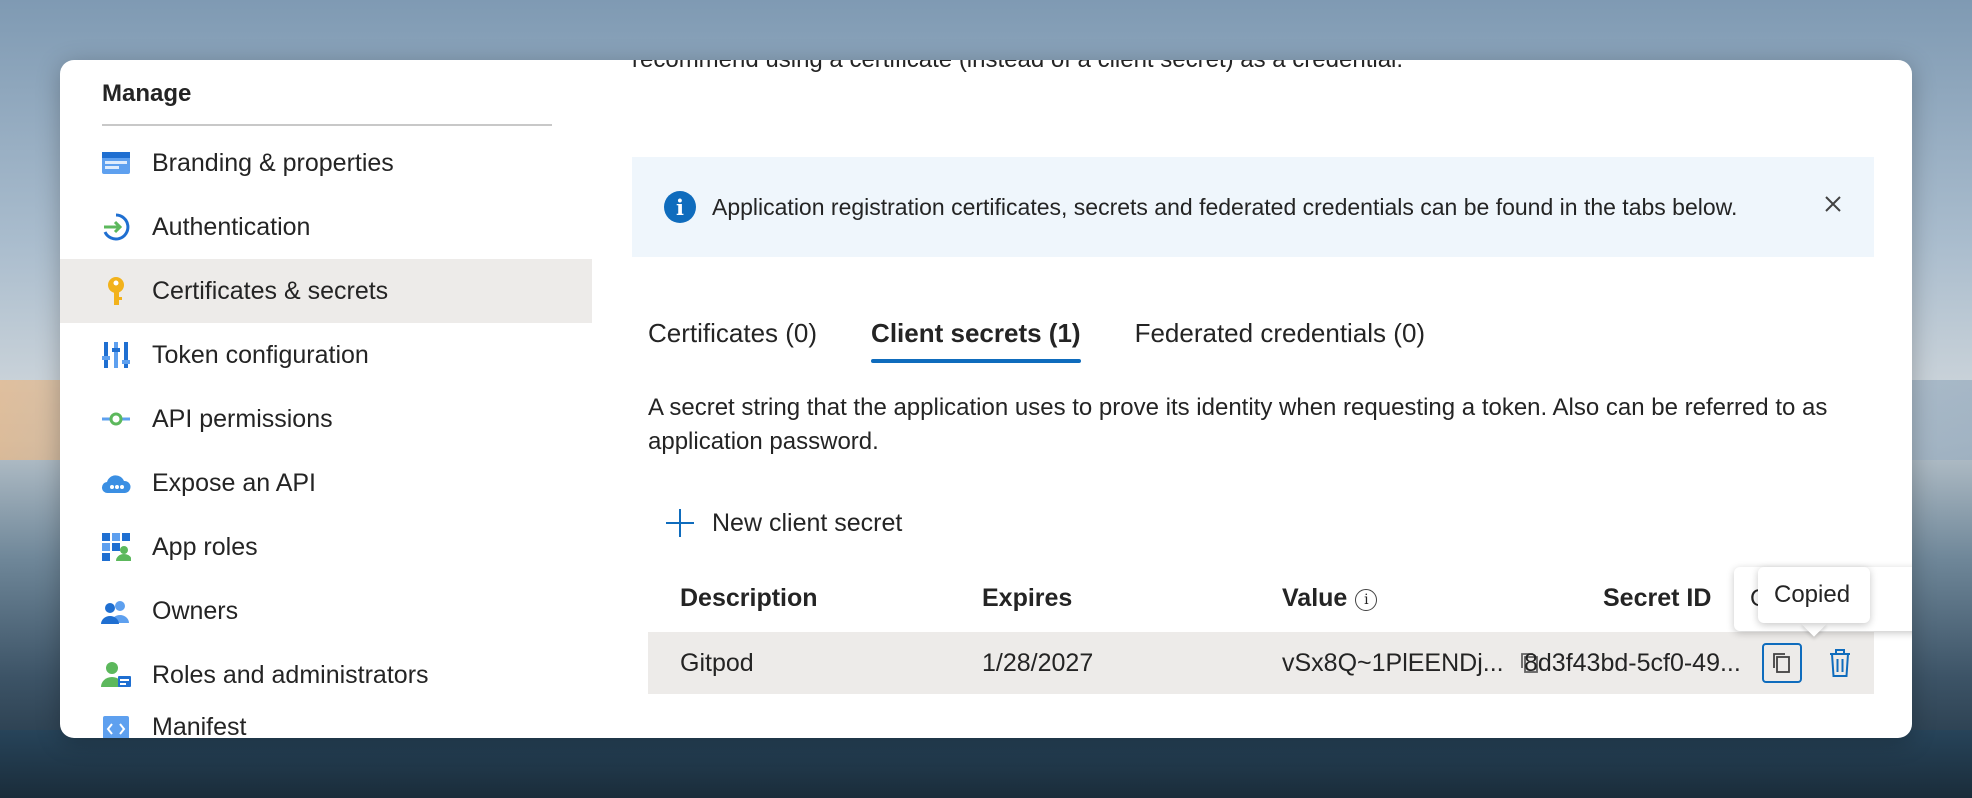  Describe the element at coordinates (195, 610) in the screenshot. I see `sidebar-item-label: Owners` at that location.